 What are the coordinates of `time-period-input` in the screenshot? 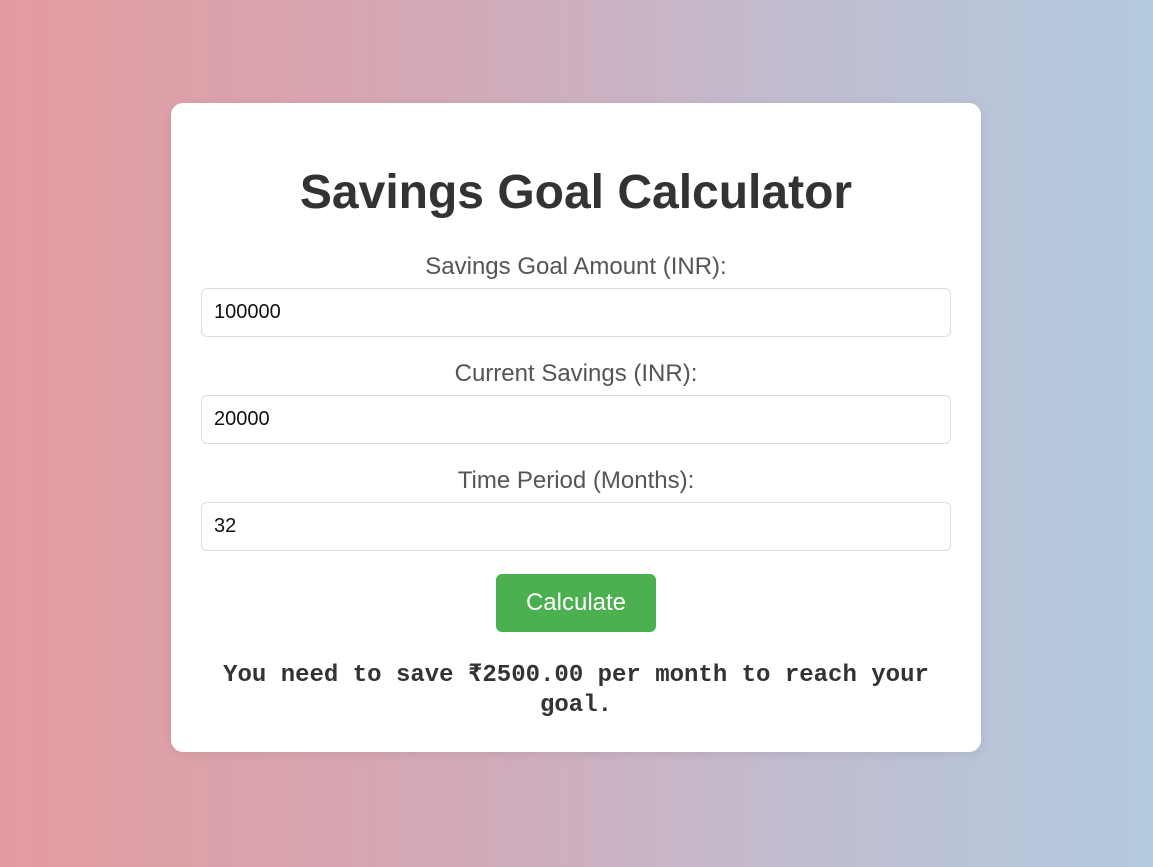 It's located at (576, 526).